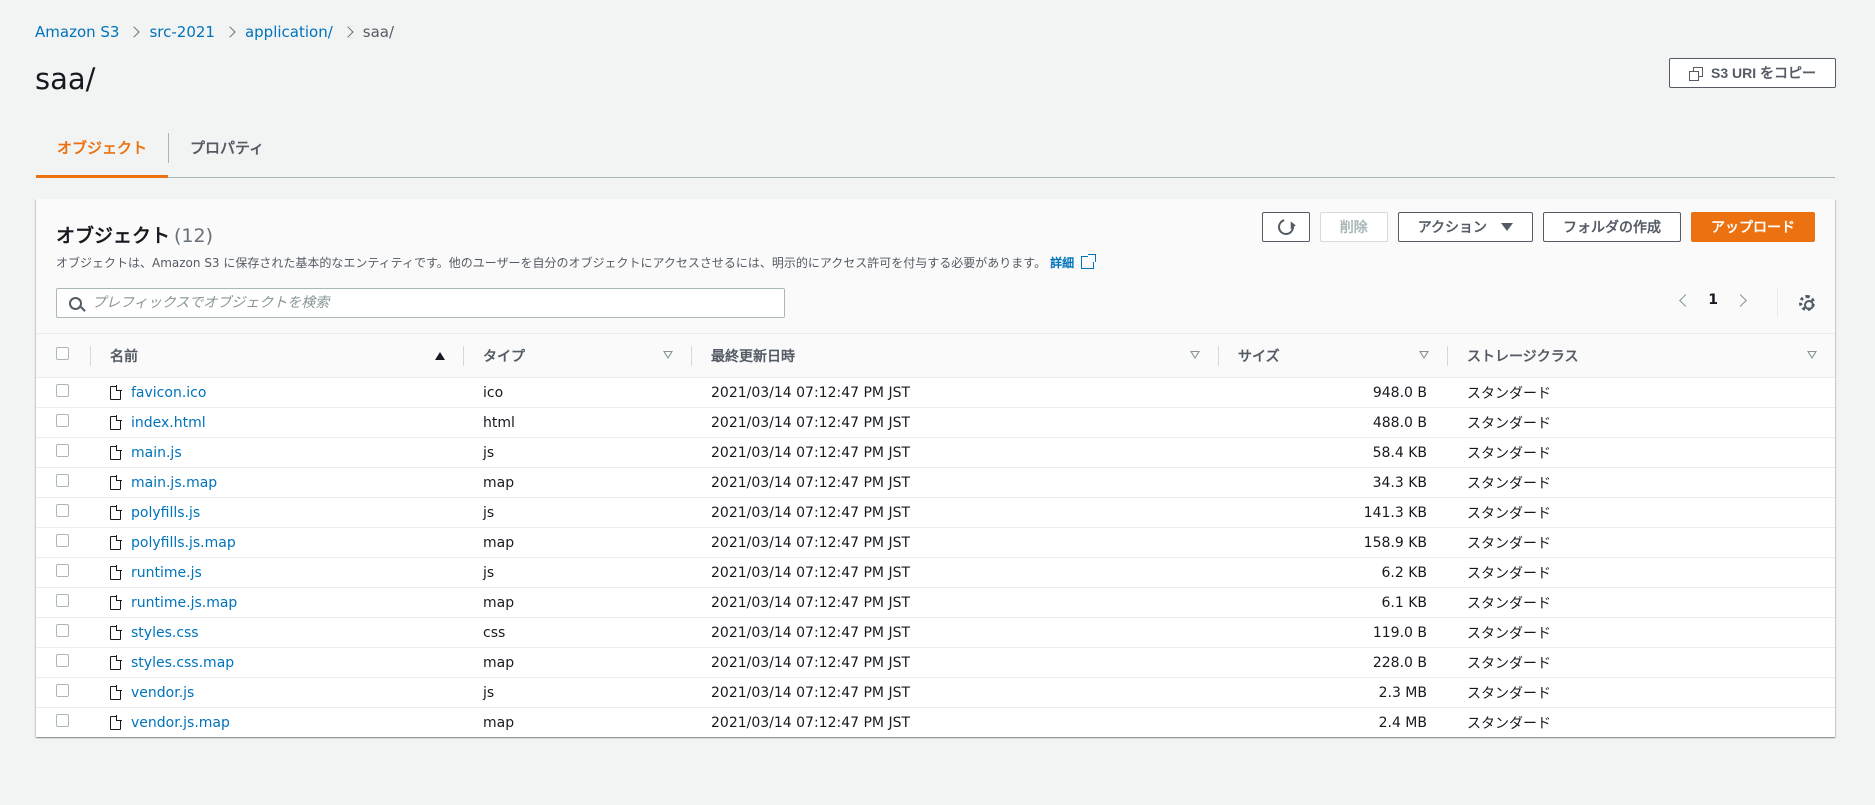 This screenshot has height=805, width=1875. What do you see at coordinates (174, 483) in the screenshot?
I see `file-name-link: main.js.map` at bounding box center [174, 483].